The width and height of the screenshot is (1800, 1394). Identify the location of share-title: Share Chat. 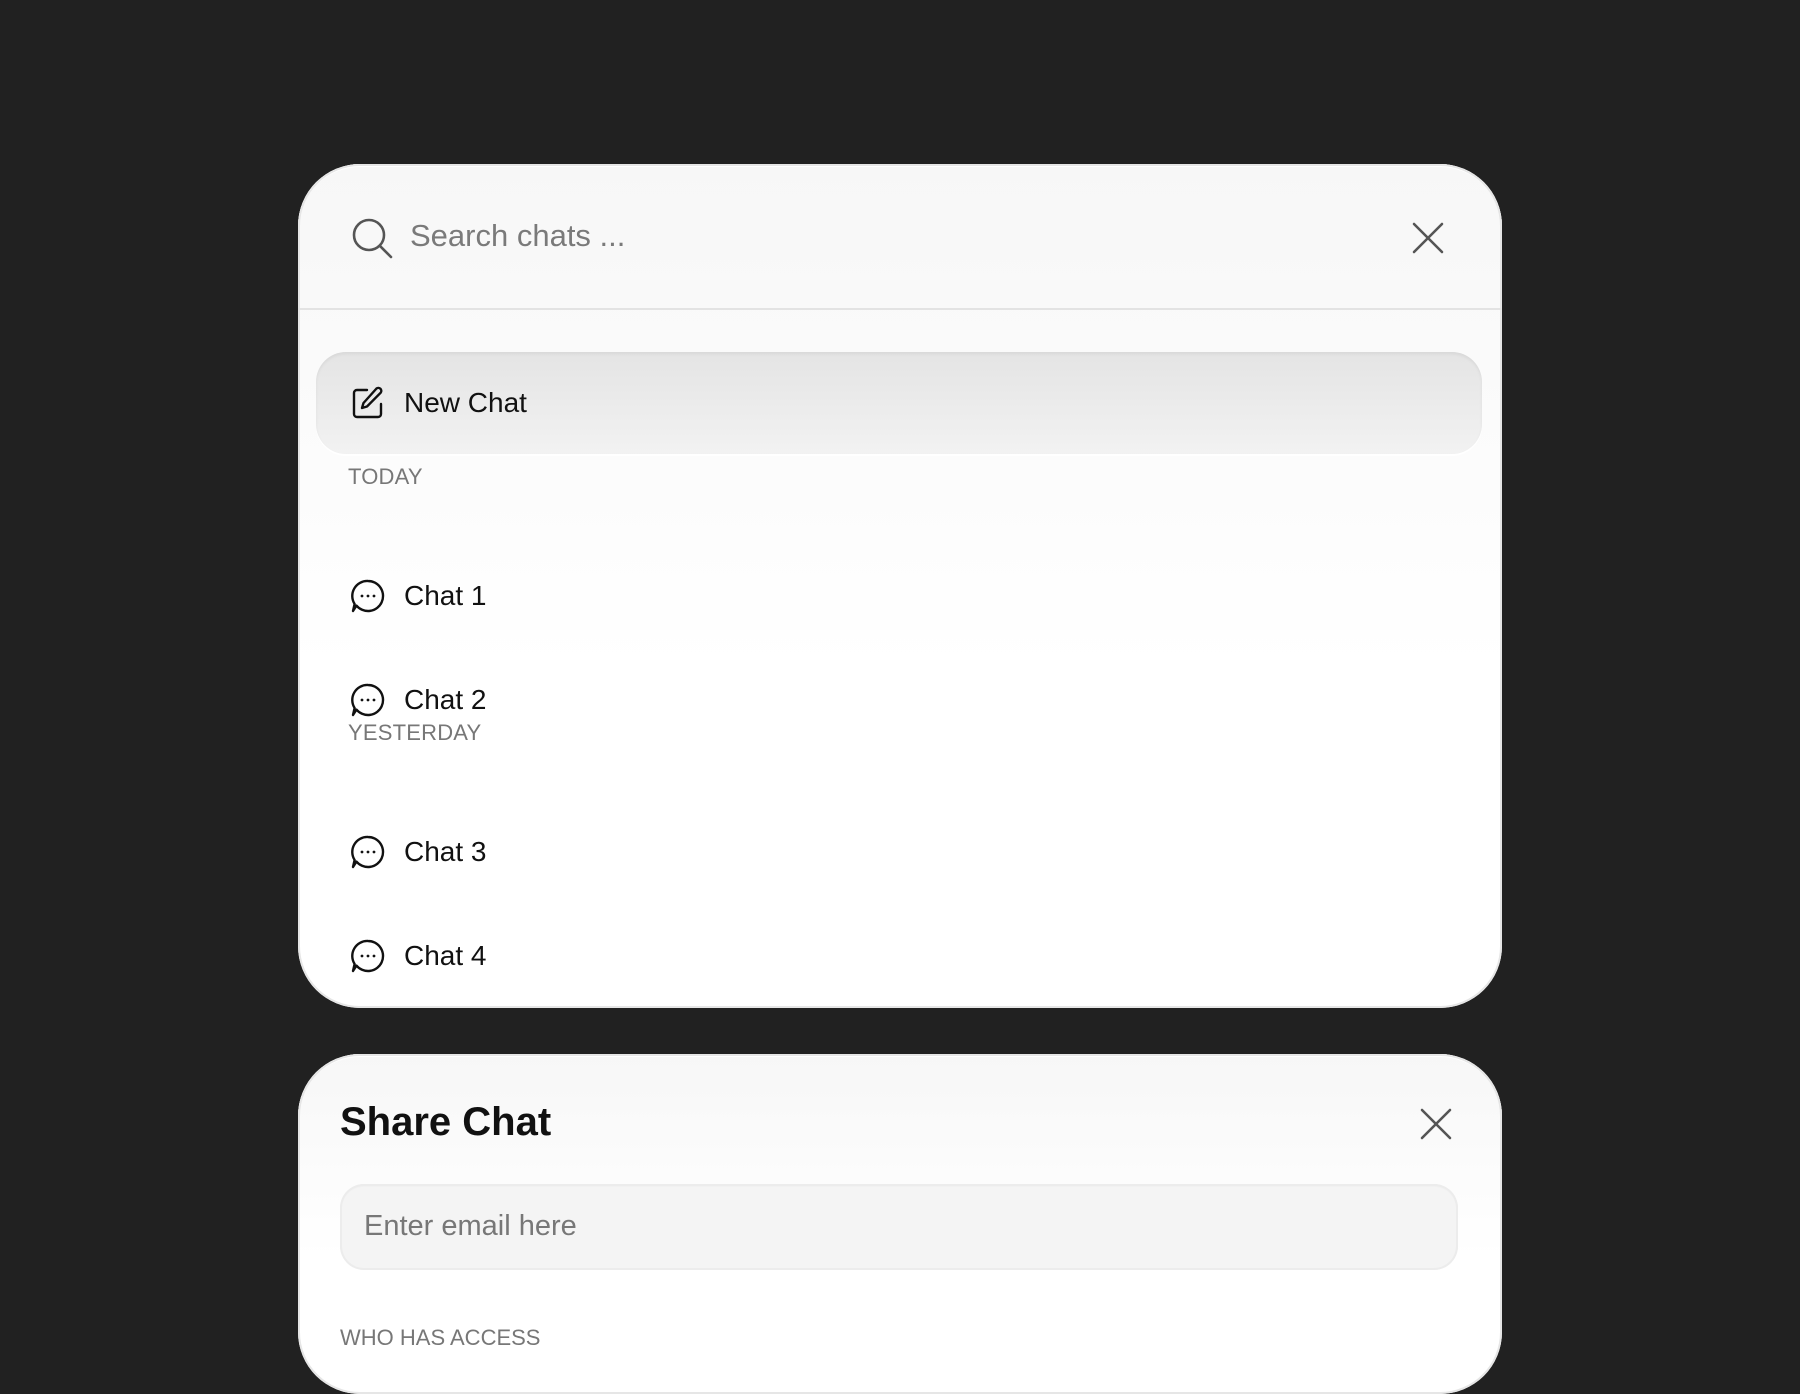
(446, 1122).